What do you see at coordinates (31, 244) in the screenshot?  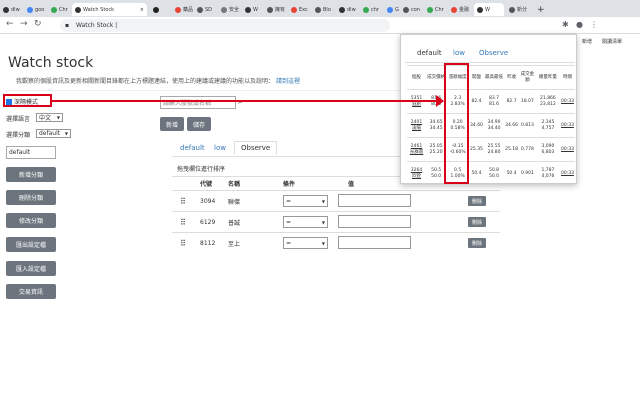 I see `export-settings-button: 匯出設定檔` at bounding box center [31, 244].